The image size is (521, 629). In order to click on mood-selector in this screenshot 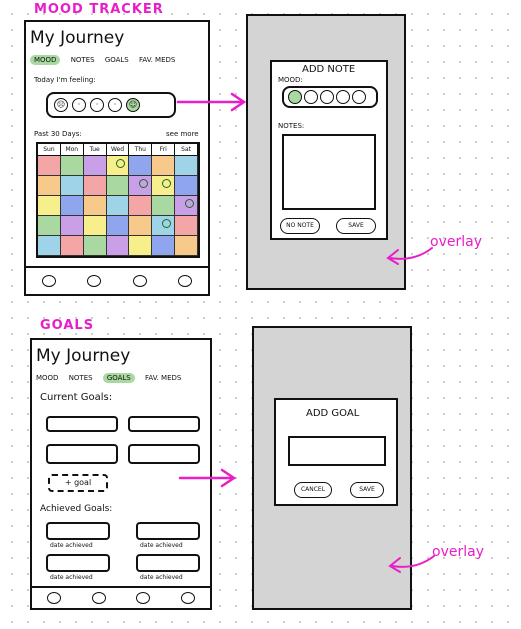, I will do `click(330, 97)`.